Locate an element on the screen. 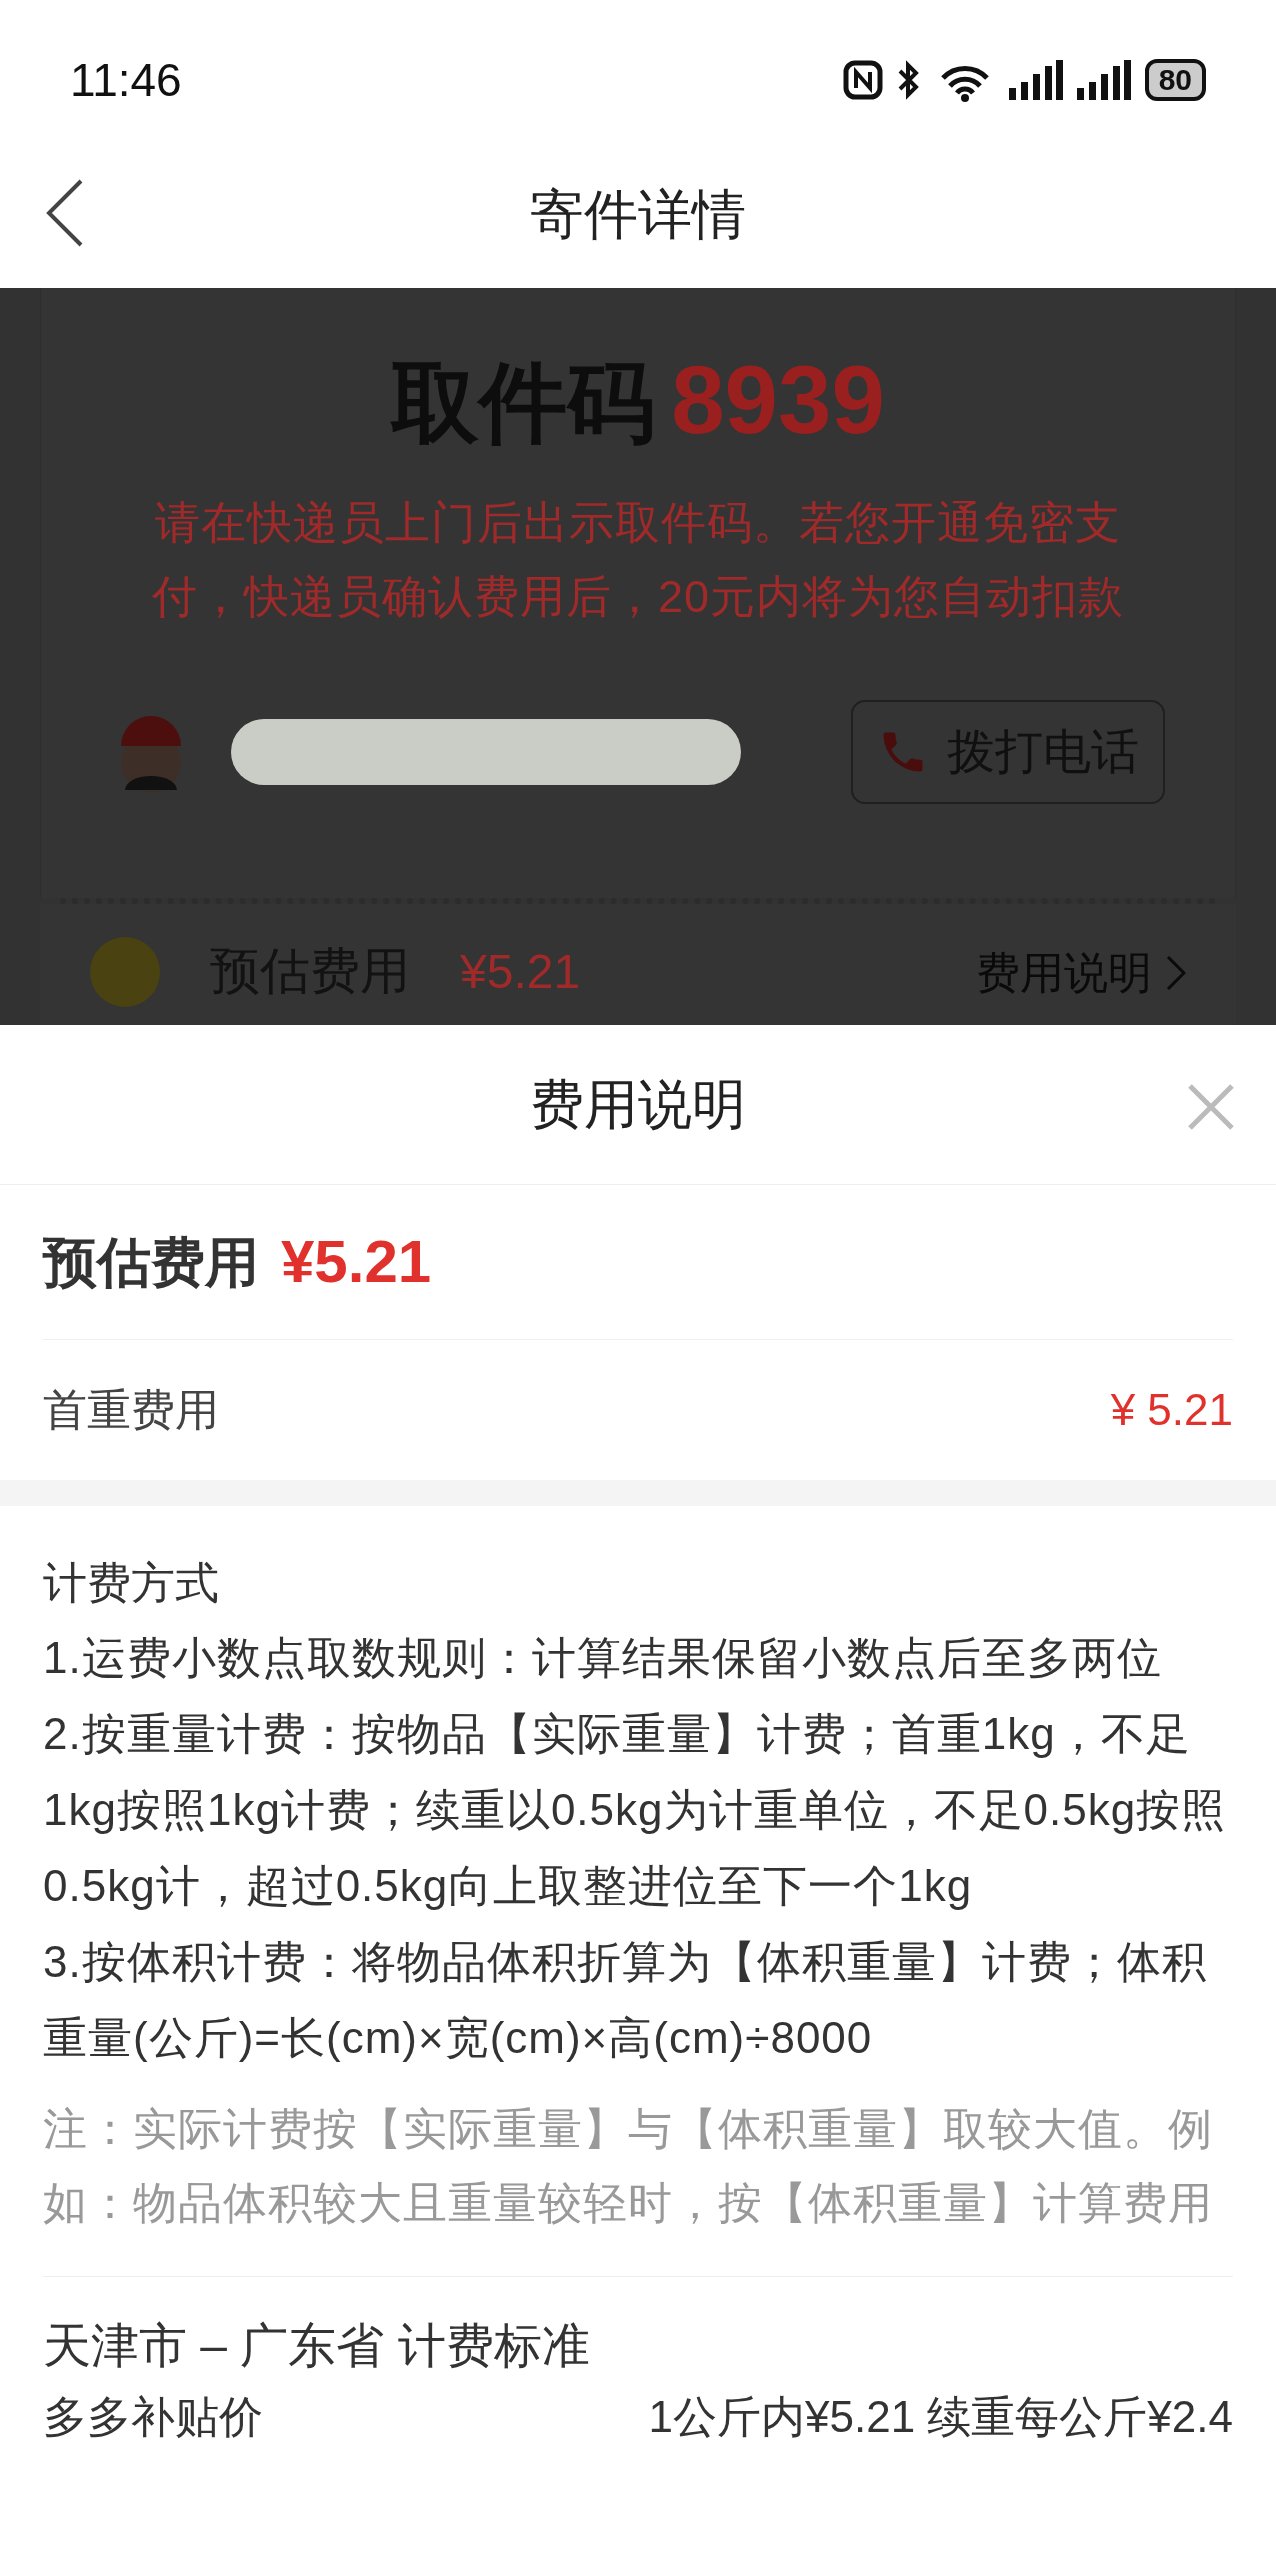 This screenshot has width=1276, height=2564. pickup-code: 8939 is located at coordinates (778, 400).